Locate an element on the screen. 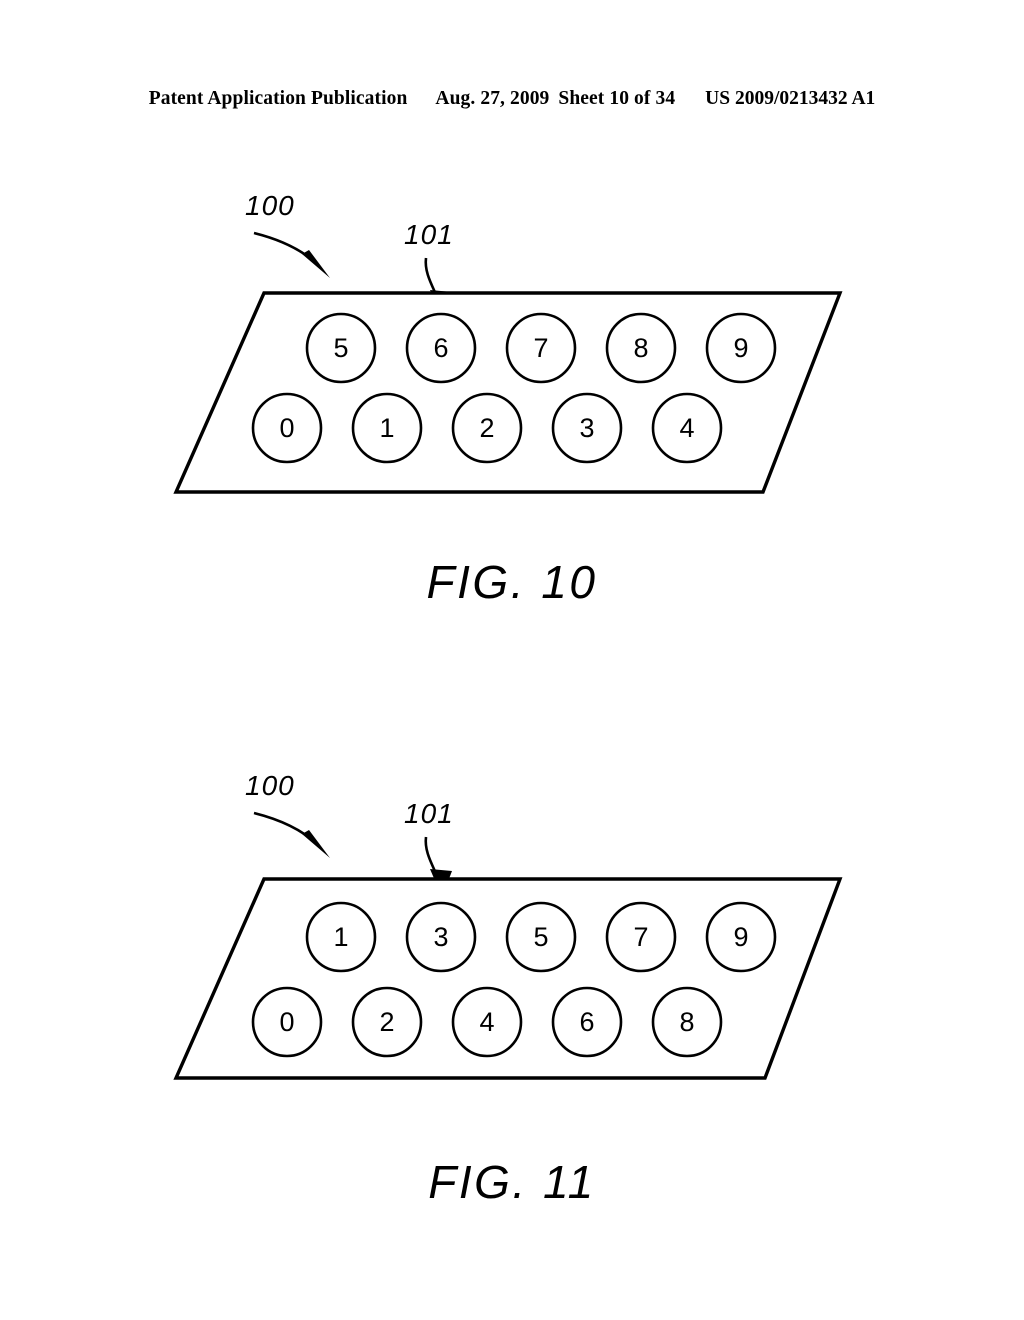 Image resolution: width=1024 pixels, height=1320 pixels. header-patent-number: US 2009/0213432 A1 is located at coordinates (790, 98).